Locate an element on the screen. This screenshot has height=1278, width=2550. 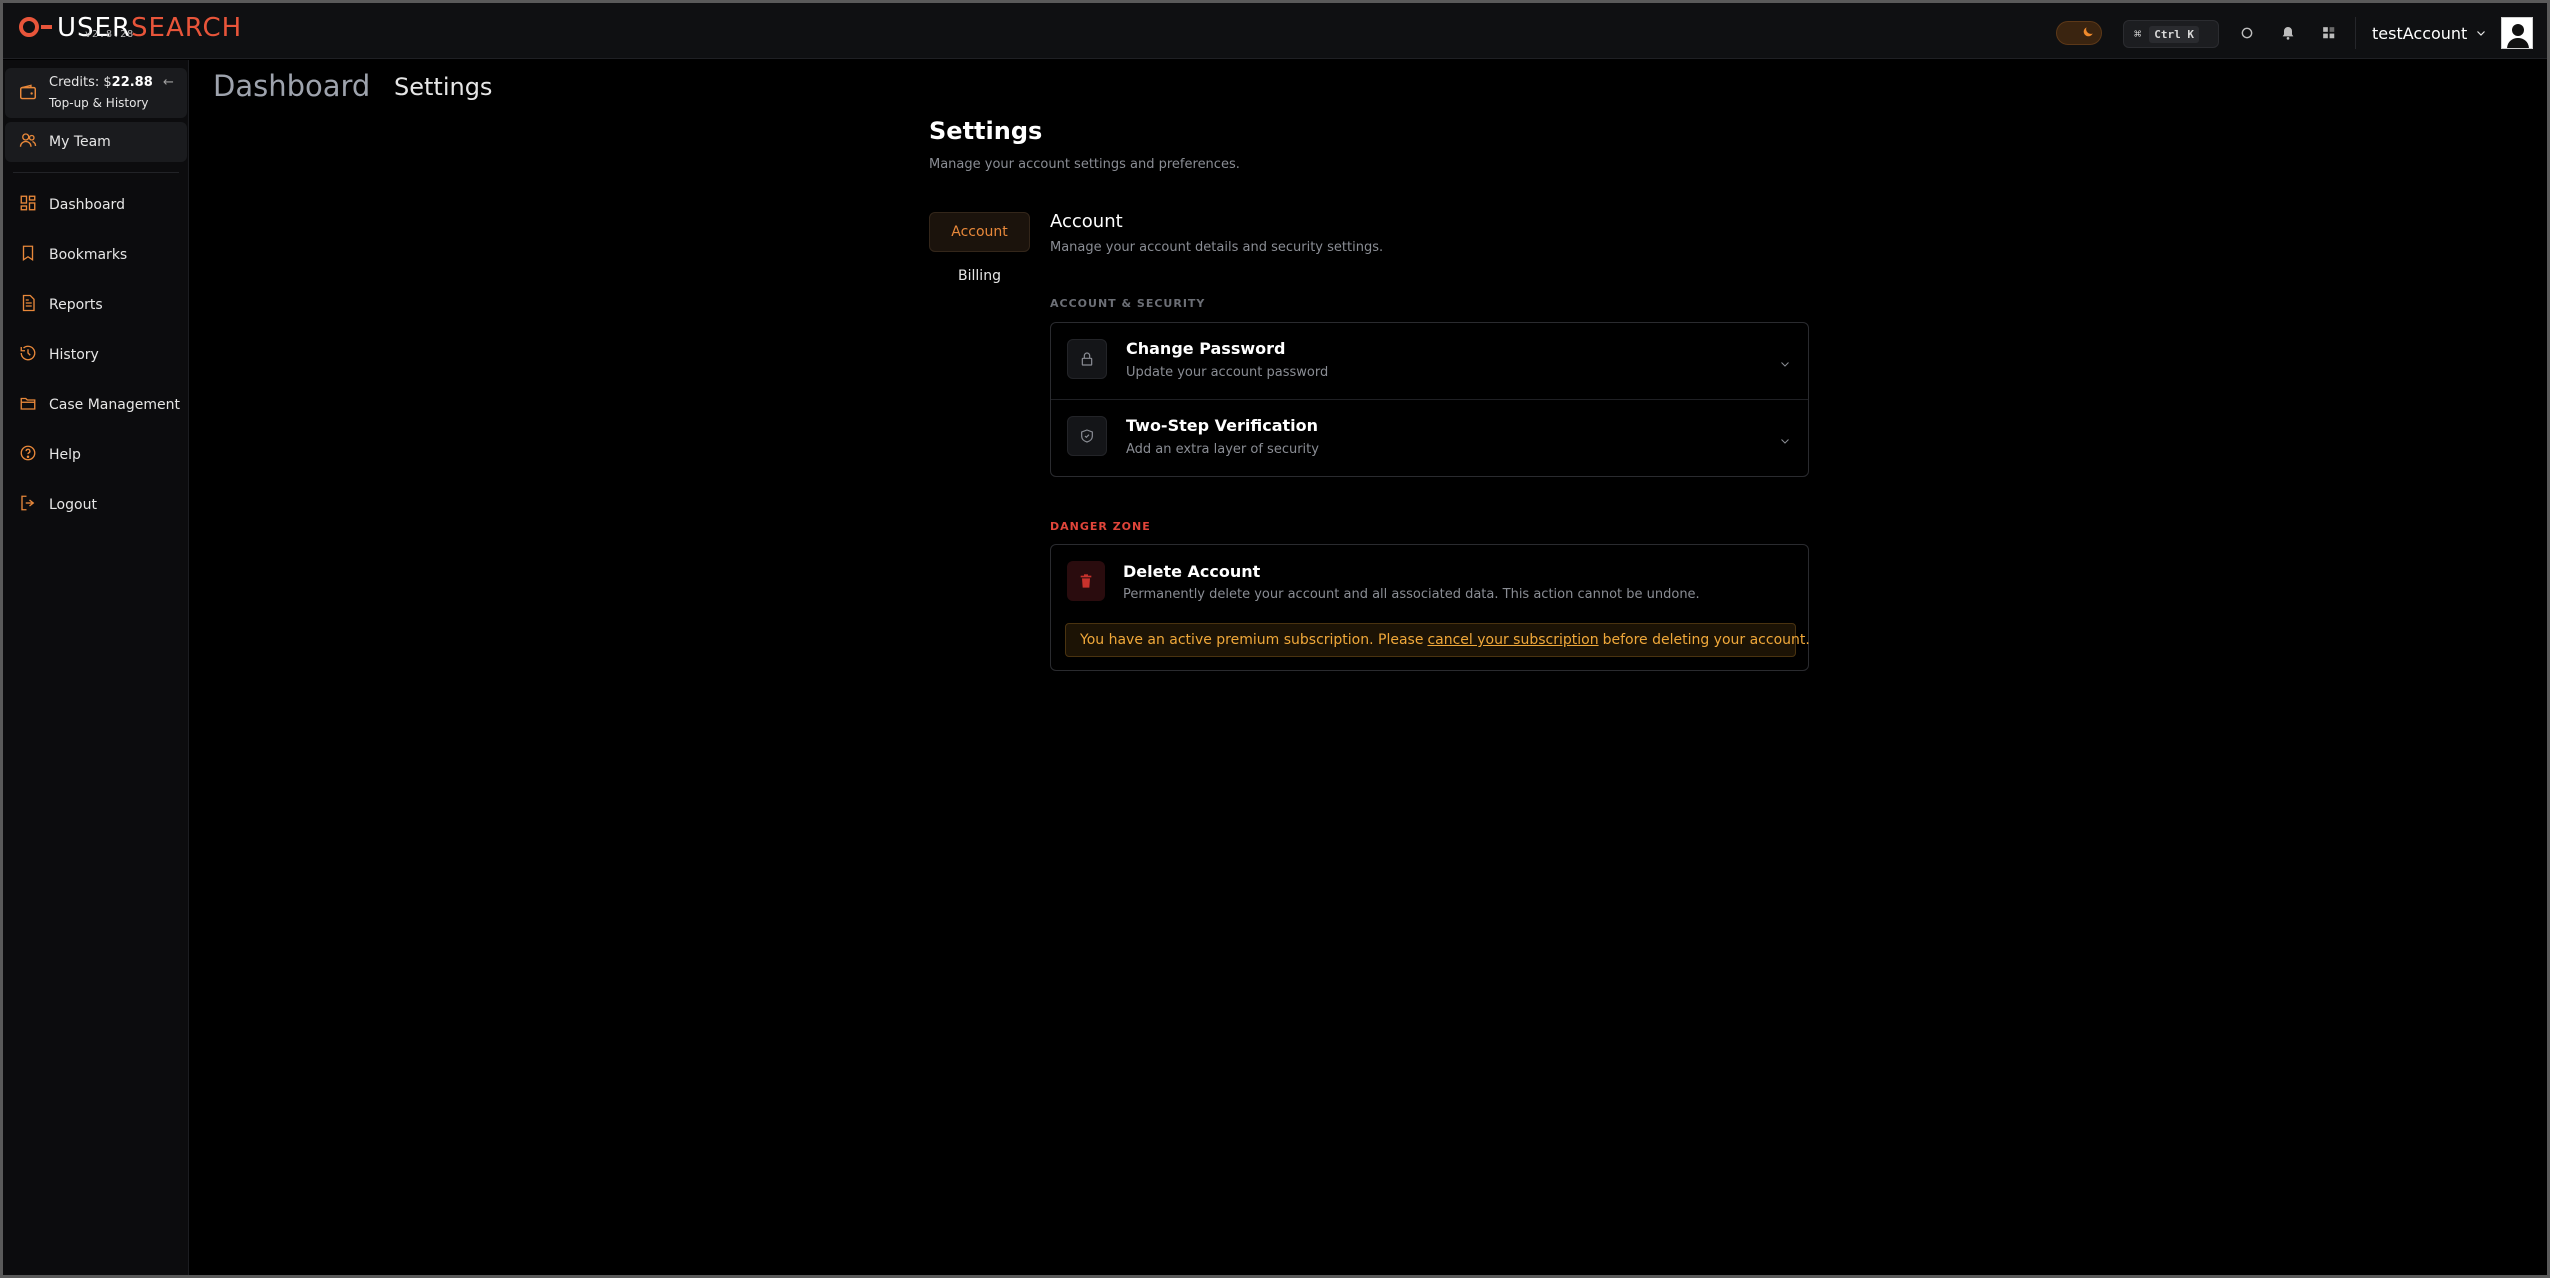
sidebar-item-label: Bookmarks is located at coordinates (88, 255).